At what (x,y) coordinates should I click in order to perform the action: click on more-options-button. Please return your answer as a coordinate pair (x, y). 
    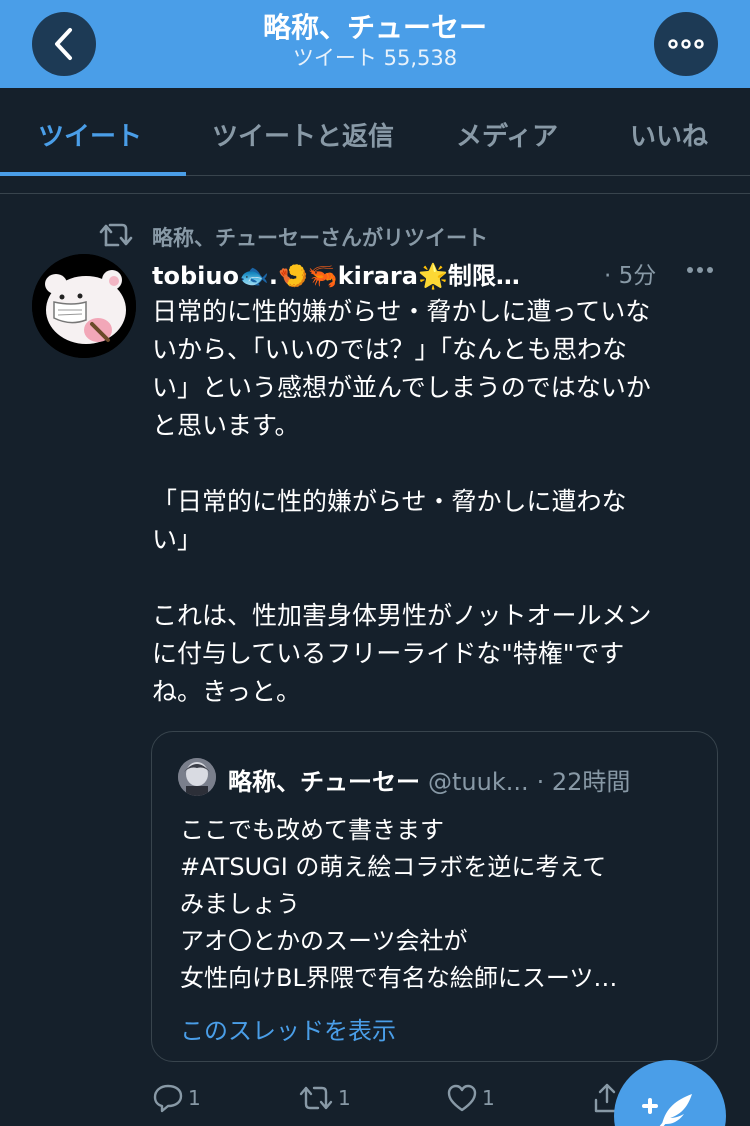
    Looking at the image, I should click on (686, 44).